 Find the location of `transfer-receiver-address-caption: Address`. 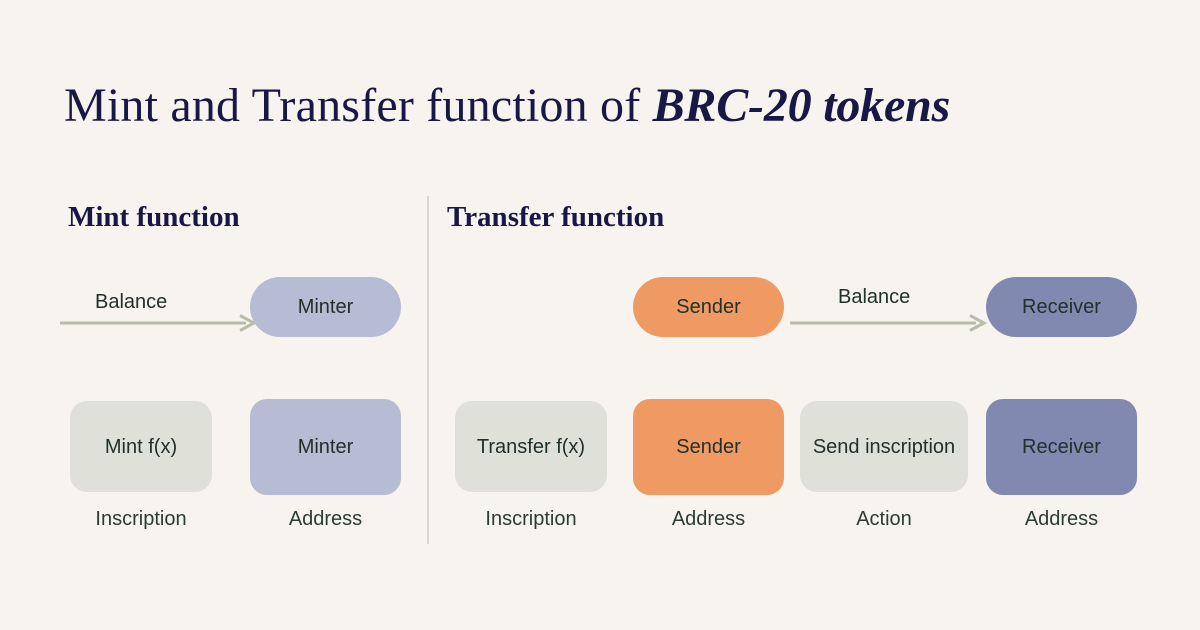

transfer-receiver-address-caption: Address is located at coordinates (1061, 519).